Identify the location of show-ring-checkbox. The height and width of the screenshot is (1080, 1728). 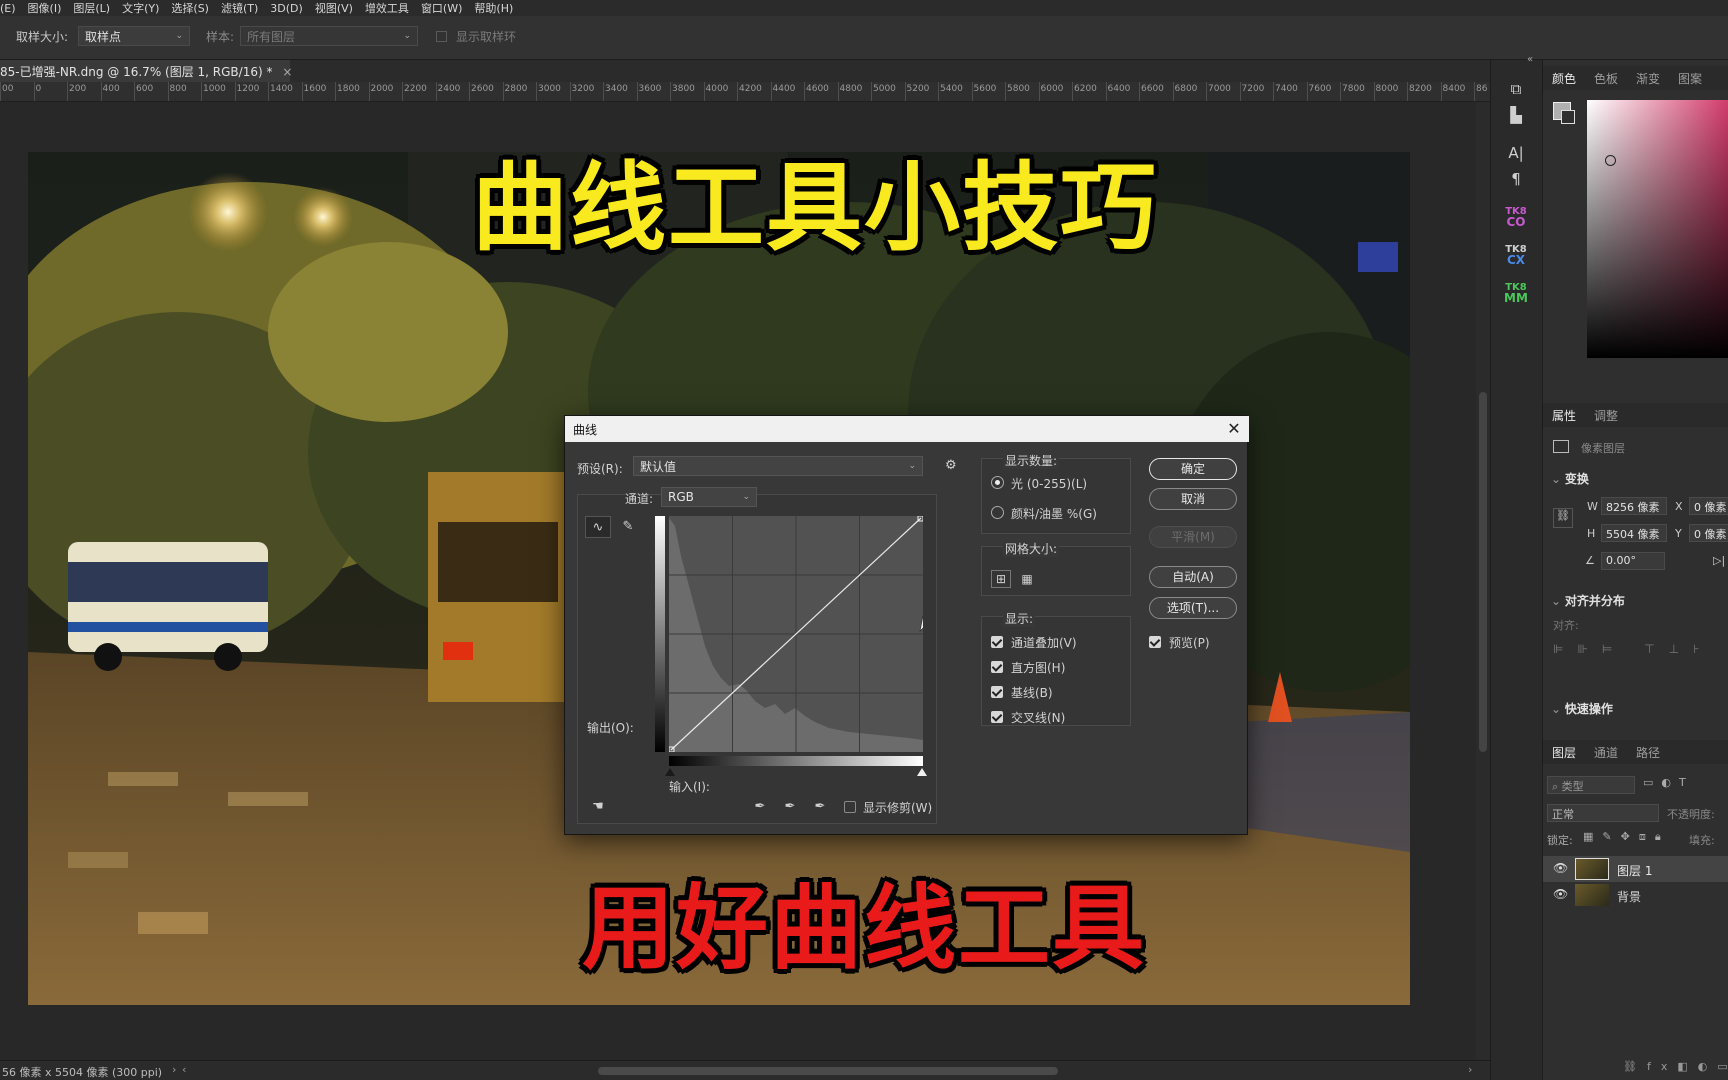
(441, 36).